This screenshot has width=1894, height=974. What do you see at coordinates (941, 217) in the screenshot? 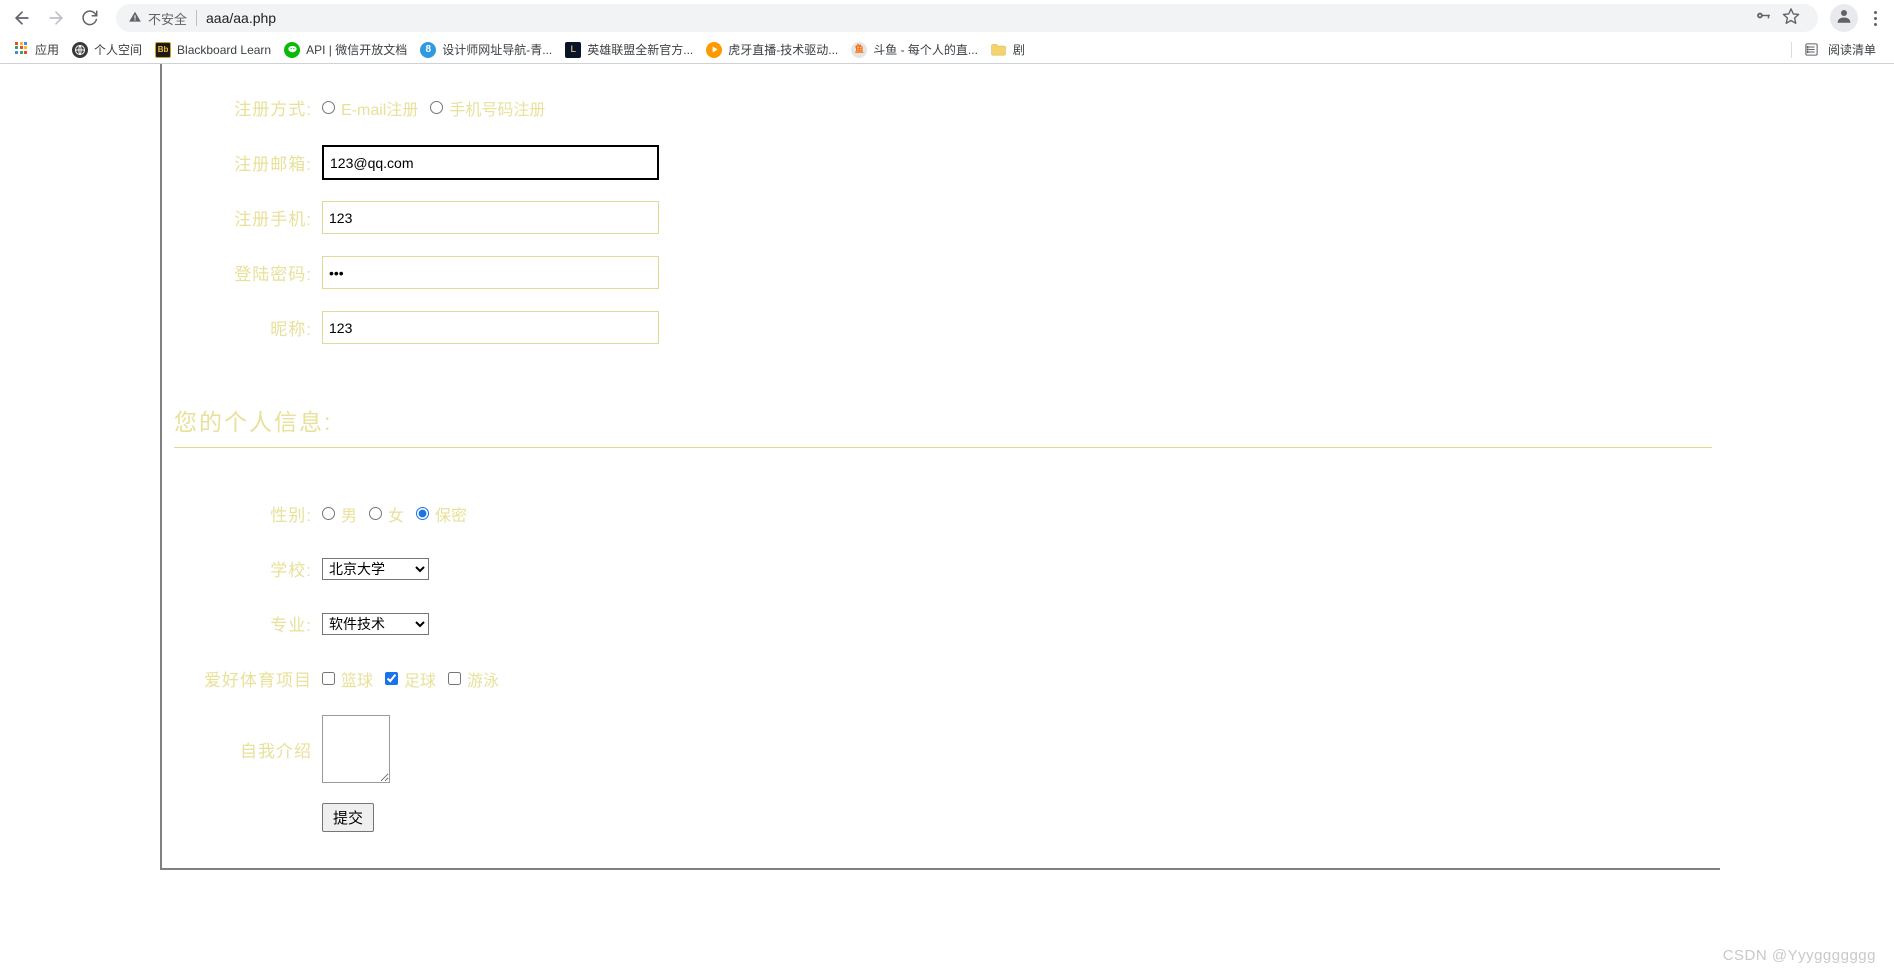
I see `row-phone: 注册手机:` at bounding box center [941, 217].